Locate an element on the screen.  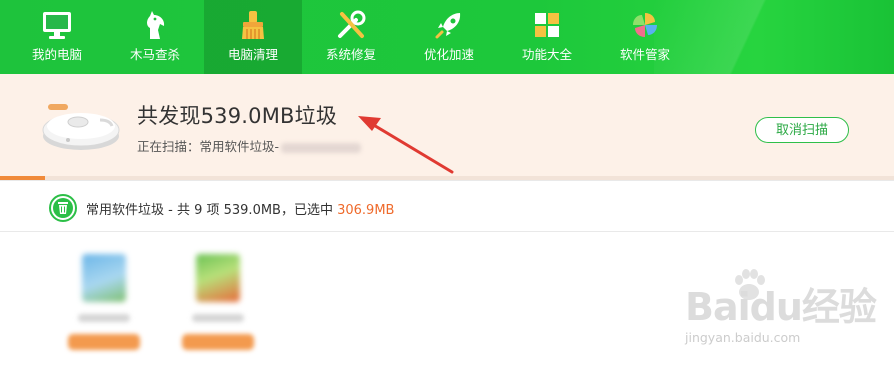
wrench-icon is located at coordinates (351, 25).